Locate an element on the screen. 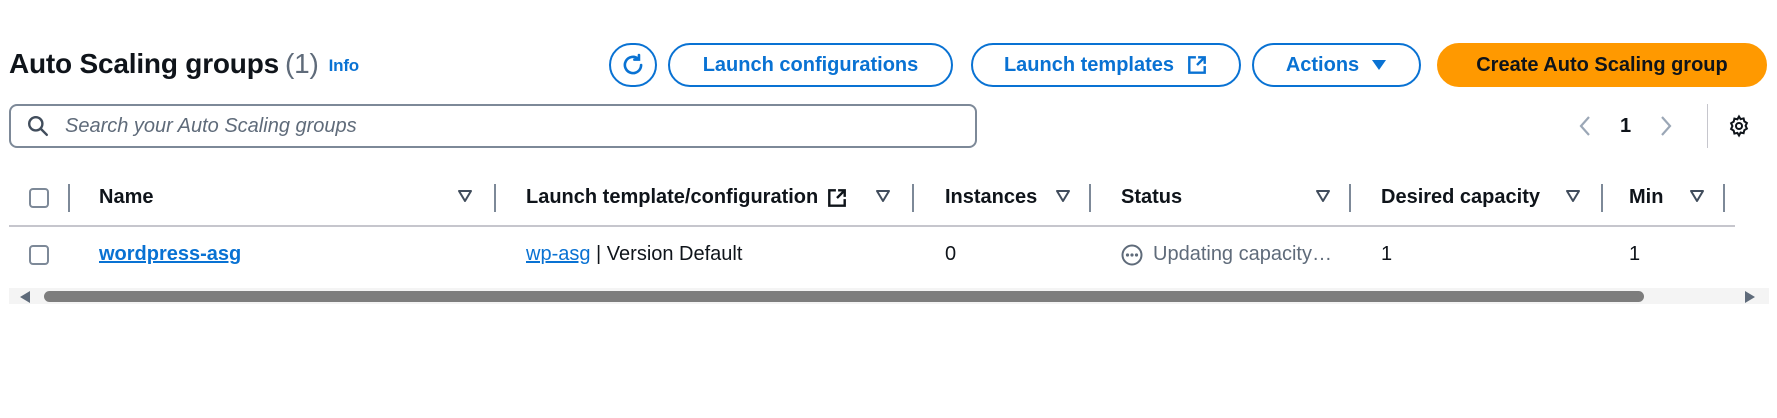 The image size is (1777, 418). select-all-cell is located at coordinates (39, 197).